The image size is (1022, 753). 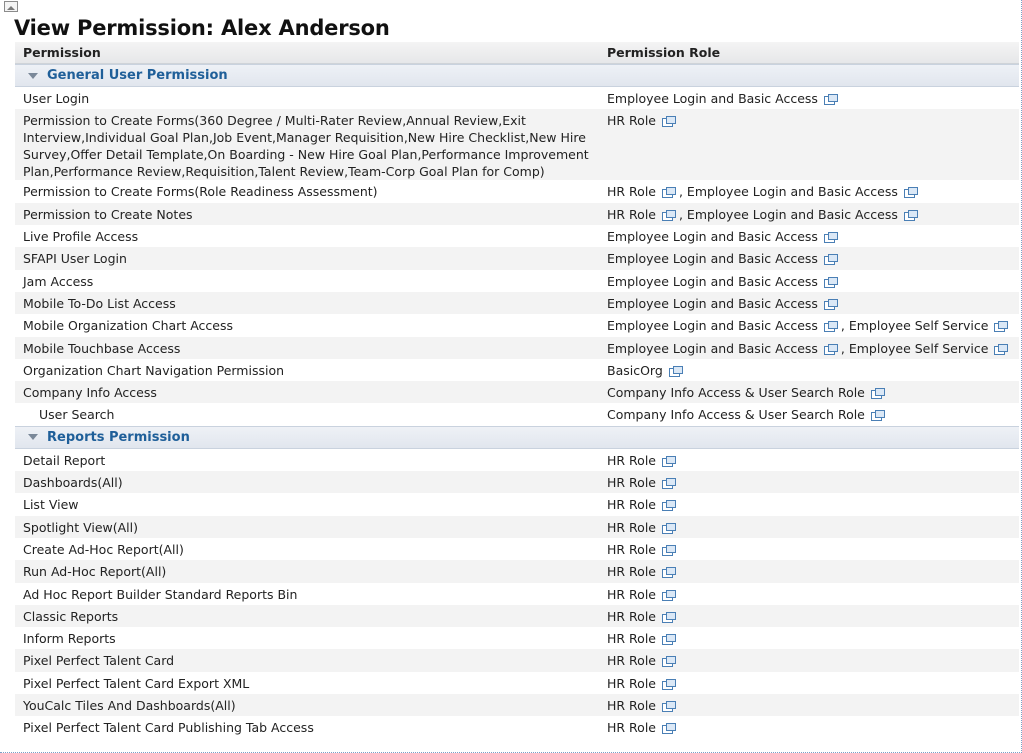 I want to click on permission-name: User Search, so click(x=77, y=415).